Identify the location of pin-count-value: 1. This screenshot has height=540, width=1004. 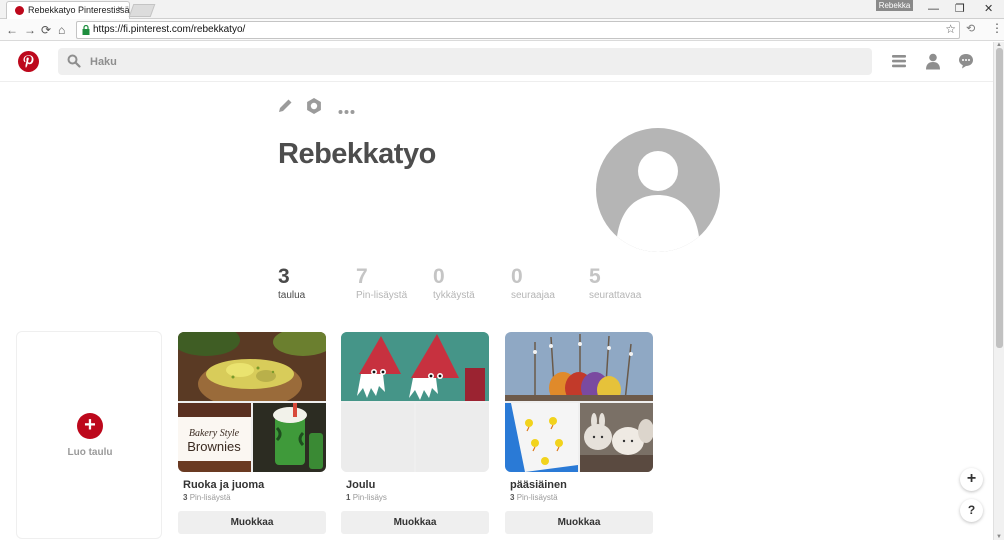
(348, 497).